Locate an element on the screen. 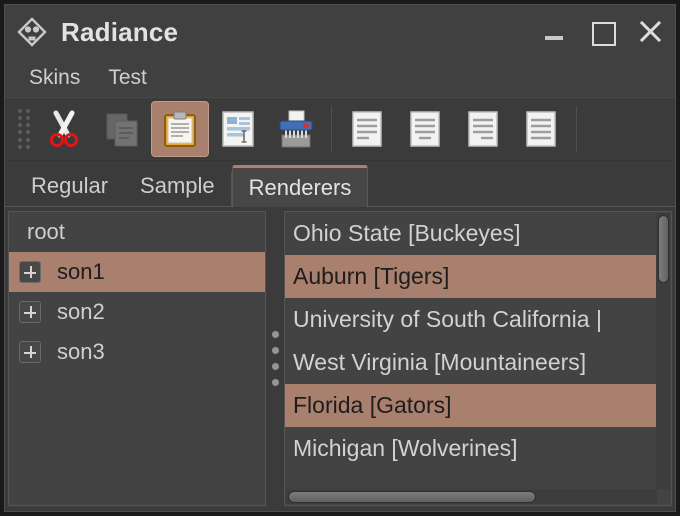 Image resolution: width=680 pixels, height=516 pixels. align-center-icon is located at coordinates (425, 129).